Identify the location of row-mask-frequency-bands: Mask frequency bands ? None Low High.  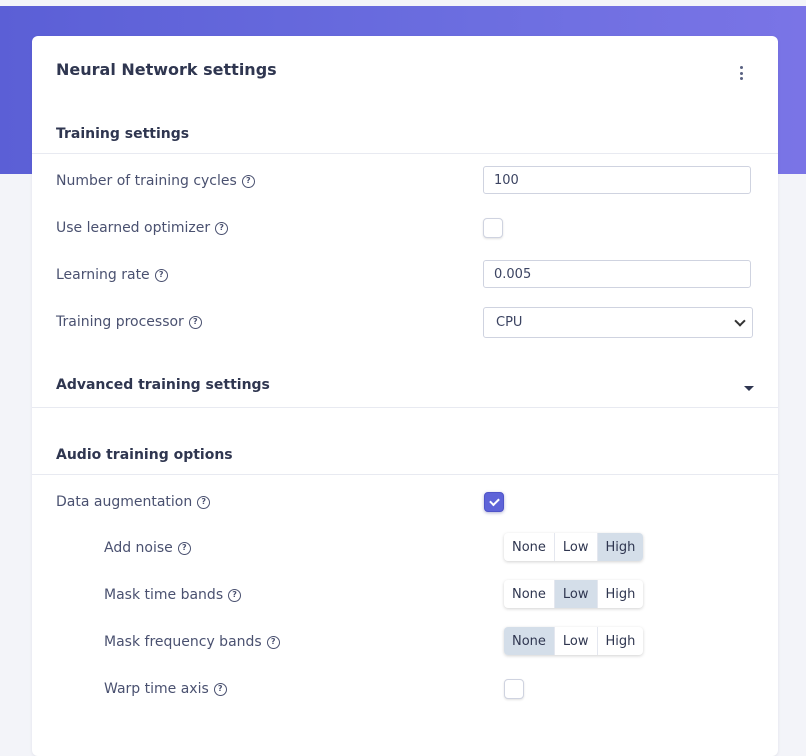
(429, 642).